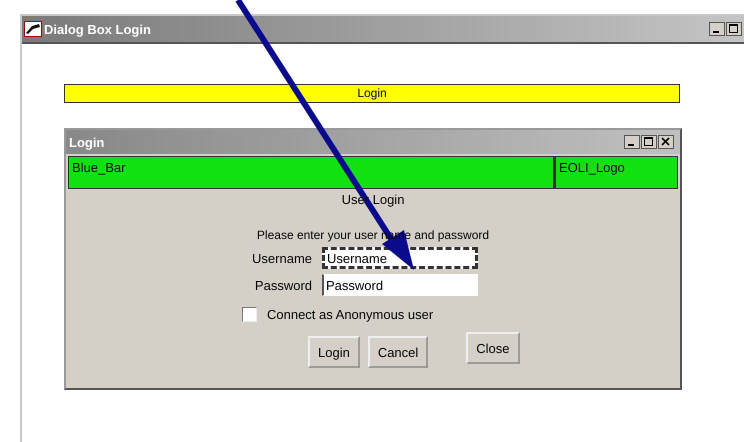 Image resolution: width=744 pixels, height=442 pixels. What do you see at coordinates (98, 29) in the screenshot?
I see `window-title: Dialog Box Login` at bounding box center [98, 29].